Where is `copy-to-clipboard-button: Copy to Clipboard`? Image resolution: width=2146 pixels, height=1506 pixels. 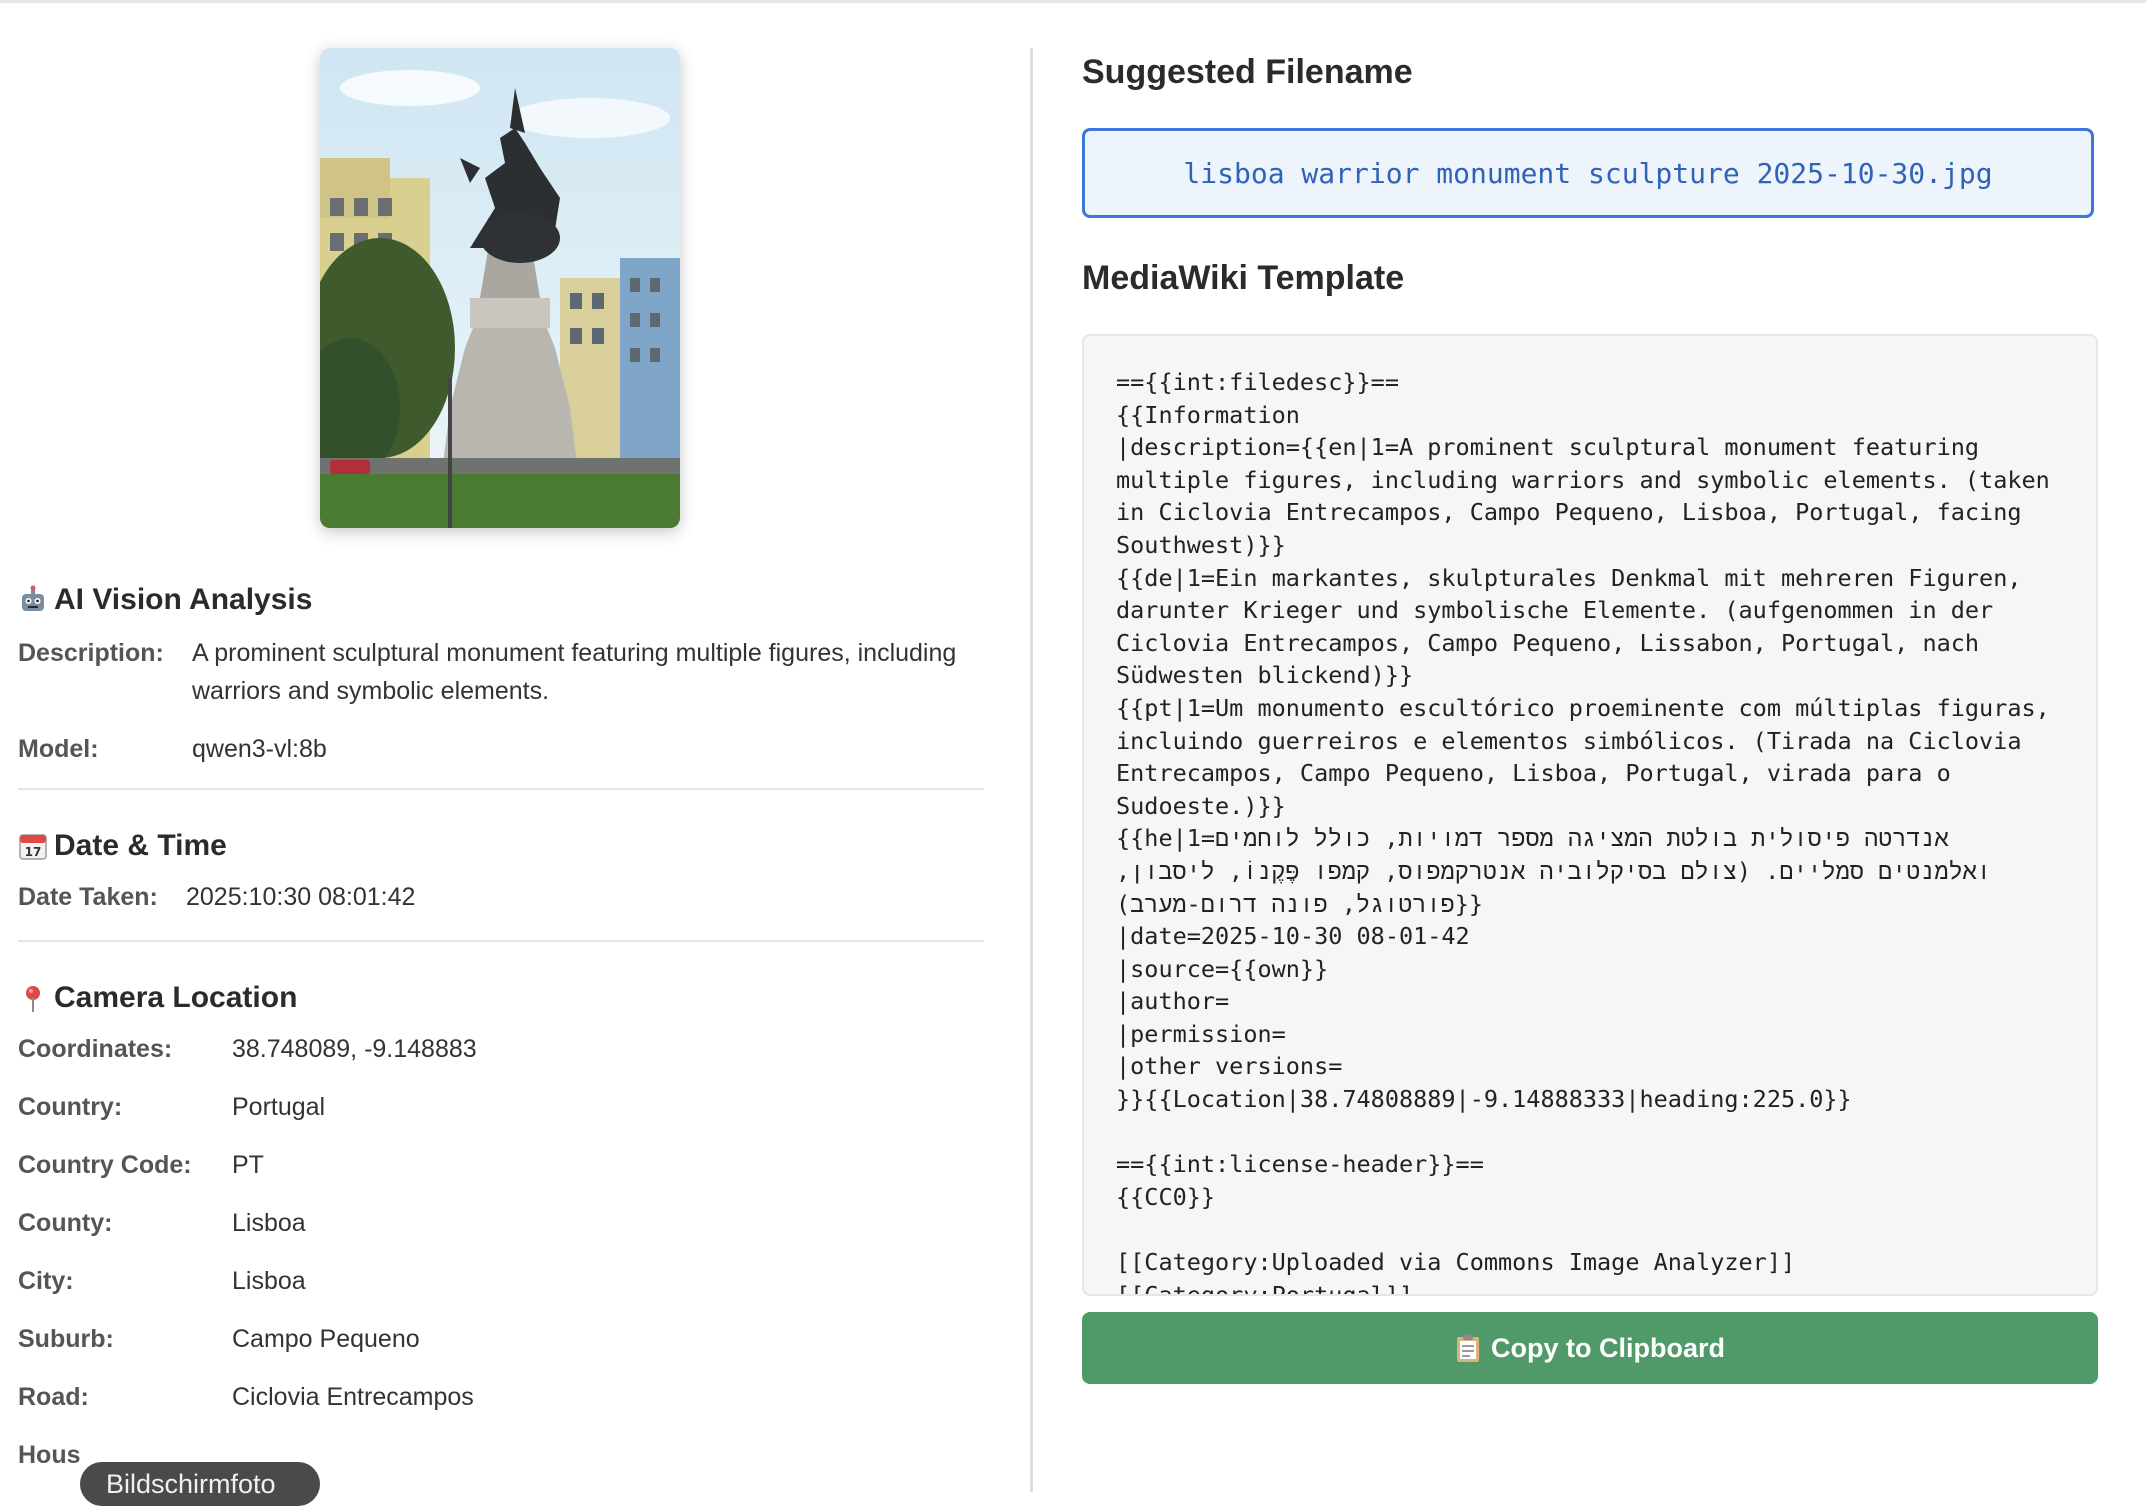
copy-to-clipboard-button: Copy to Clipboard is located at coordinates (1590, 1348).